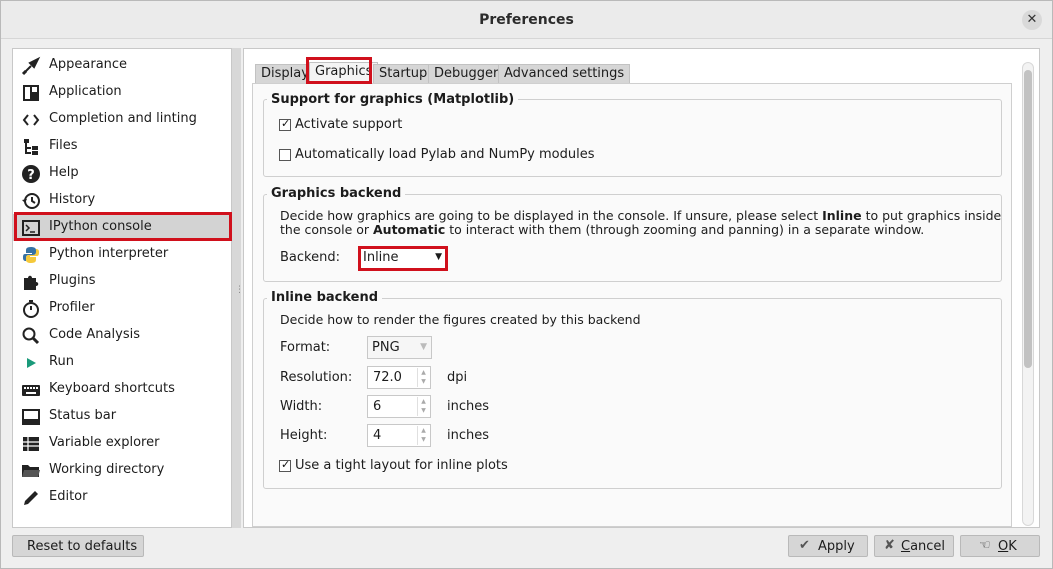 This screenshot has height=569, width=1053. Describe the element at coordinates (31, 417) in the screenshot. I see `status-bar-icon` at that location.